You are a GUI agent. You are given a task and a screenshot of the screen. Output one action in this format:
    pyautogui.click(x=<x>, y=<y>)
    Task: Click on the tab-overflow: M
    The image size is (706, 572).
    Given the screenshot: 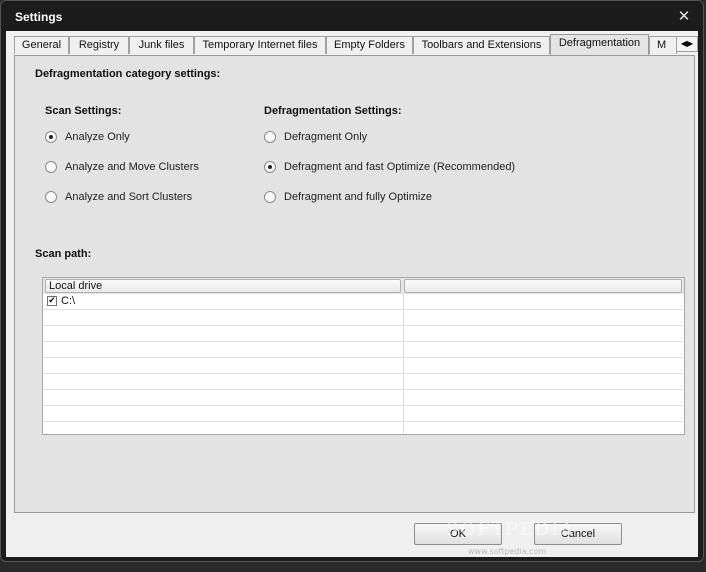 What is the action you would take?
    pyautogui.click(x=663, y=45)
    